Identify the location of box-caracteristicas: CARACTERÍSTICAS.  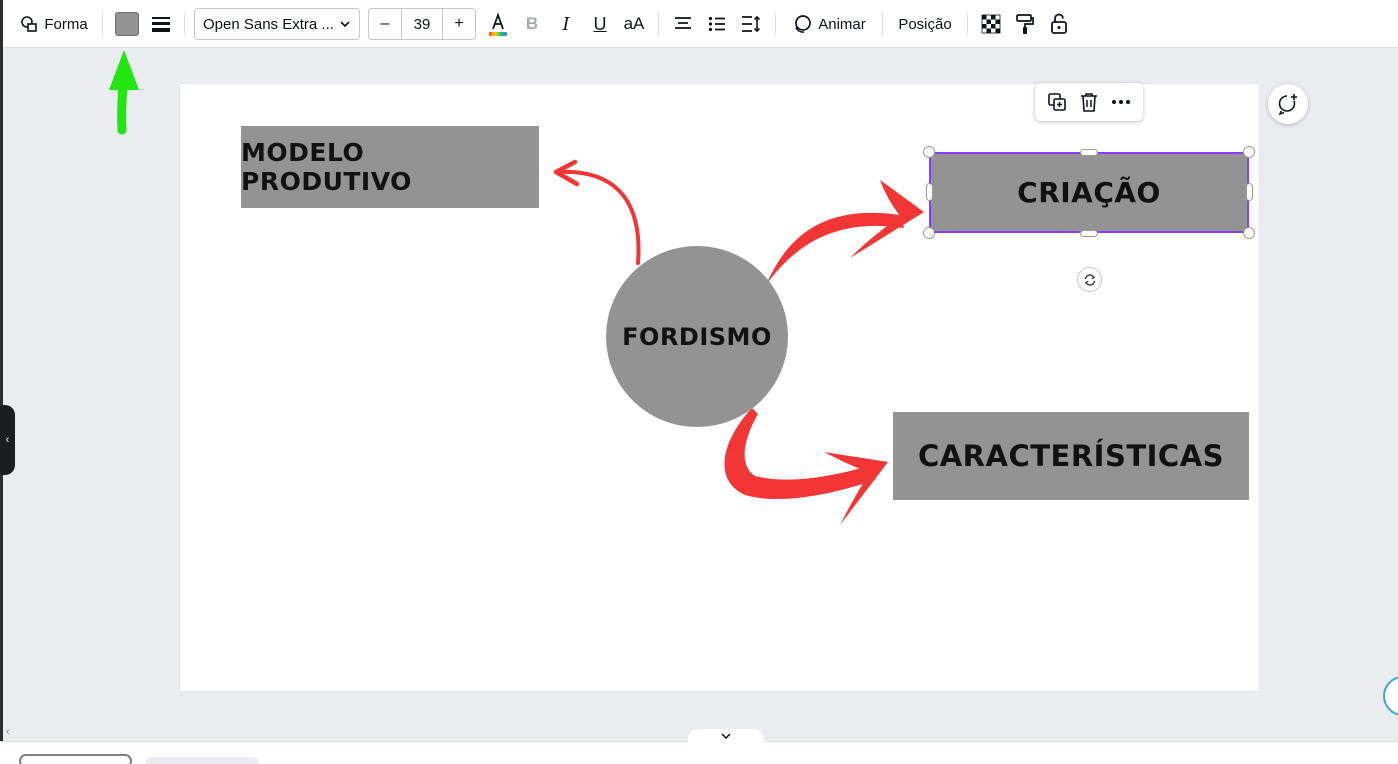
(1071, 456).